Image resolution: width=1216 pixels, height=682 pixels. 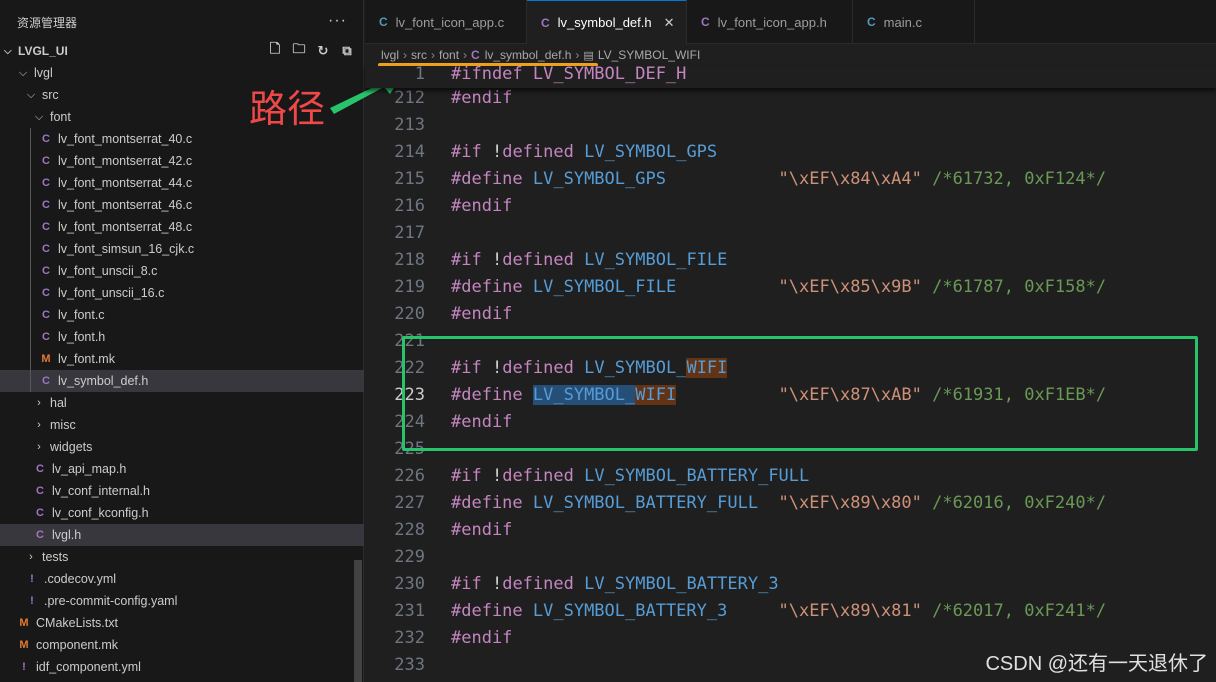 I want to click on sidebar-scrollbar, so click(x=358, y=621).